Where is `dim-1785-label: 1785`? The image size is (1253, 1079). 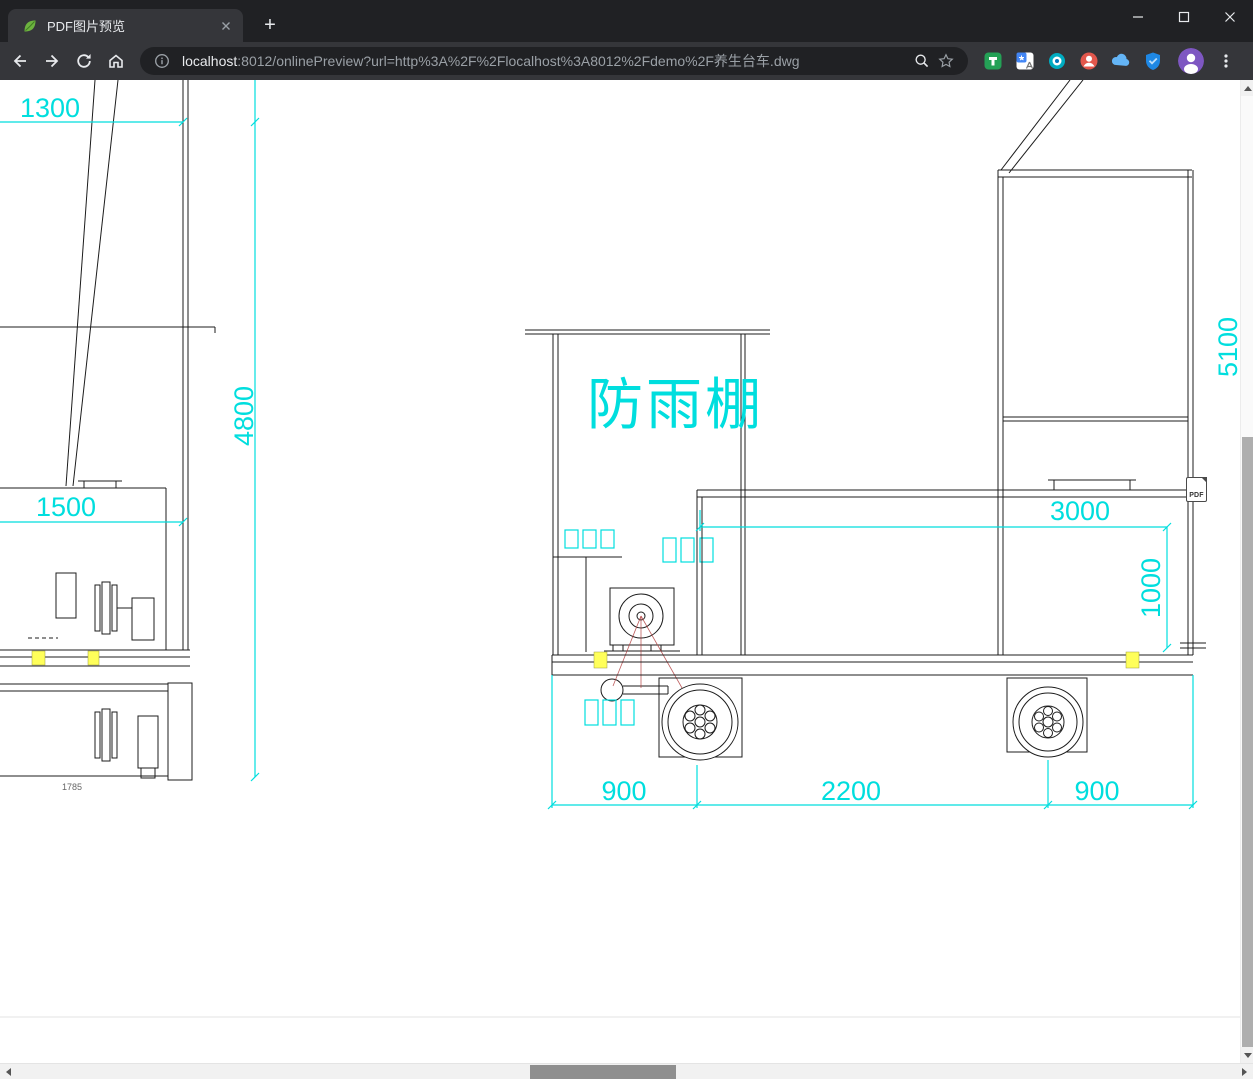 dim-1785-label: 1785 is located at coordinates (72, 787).